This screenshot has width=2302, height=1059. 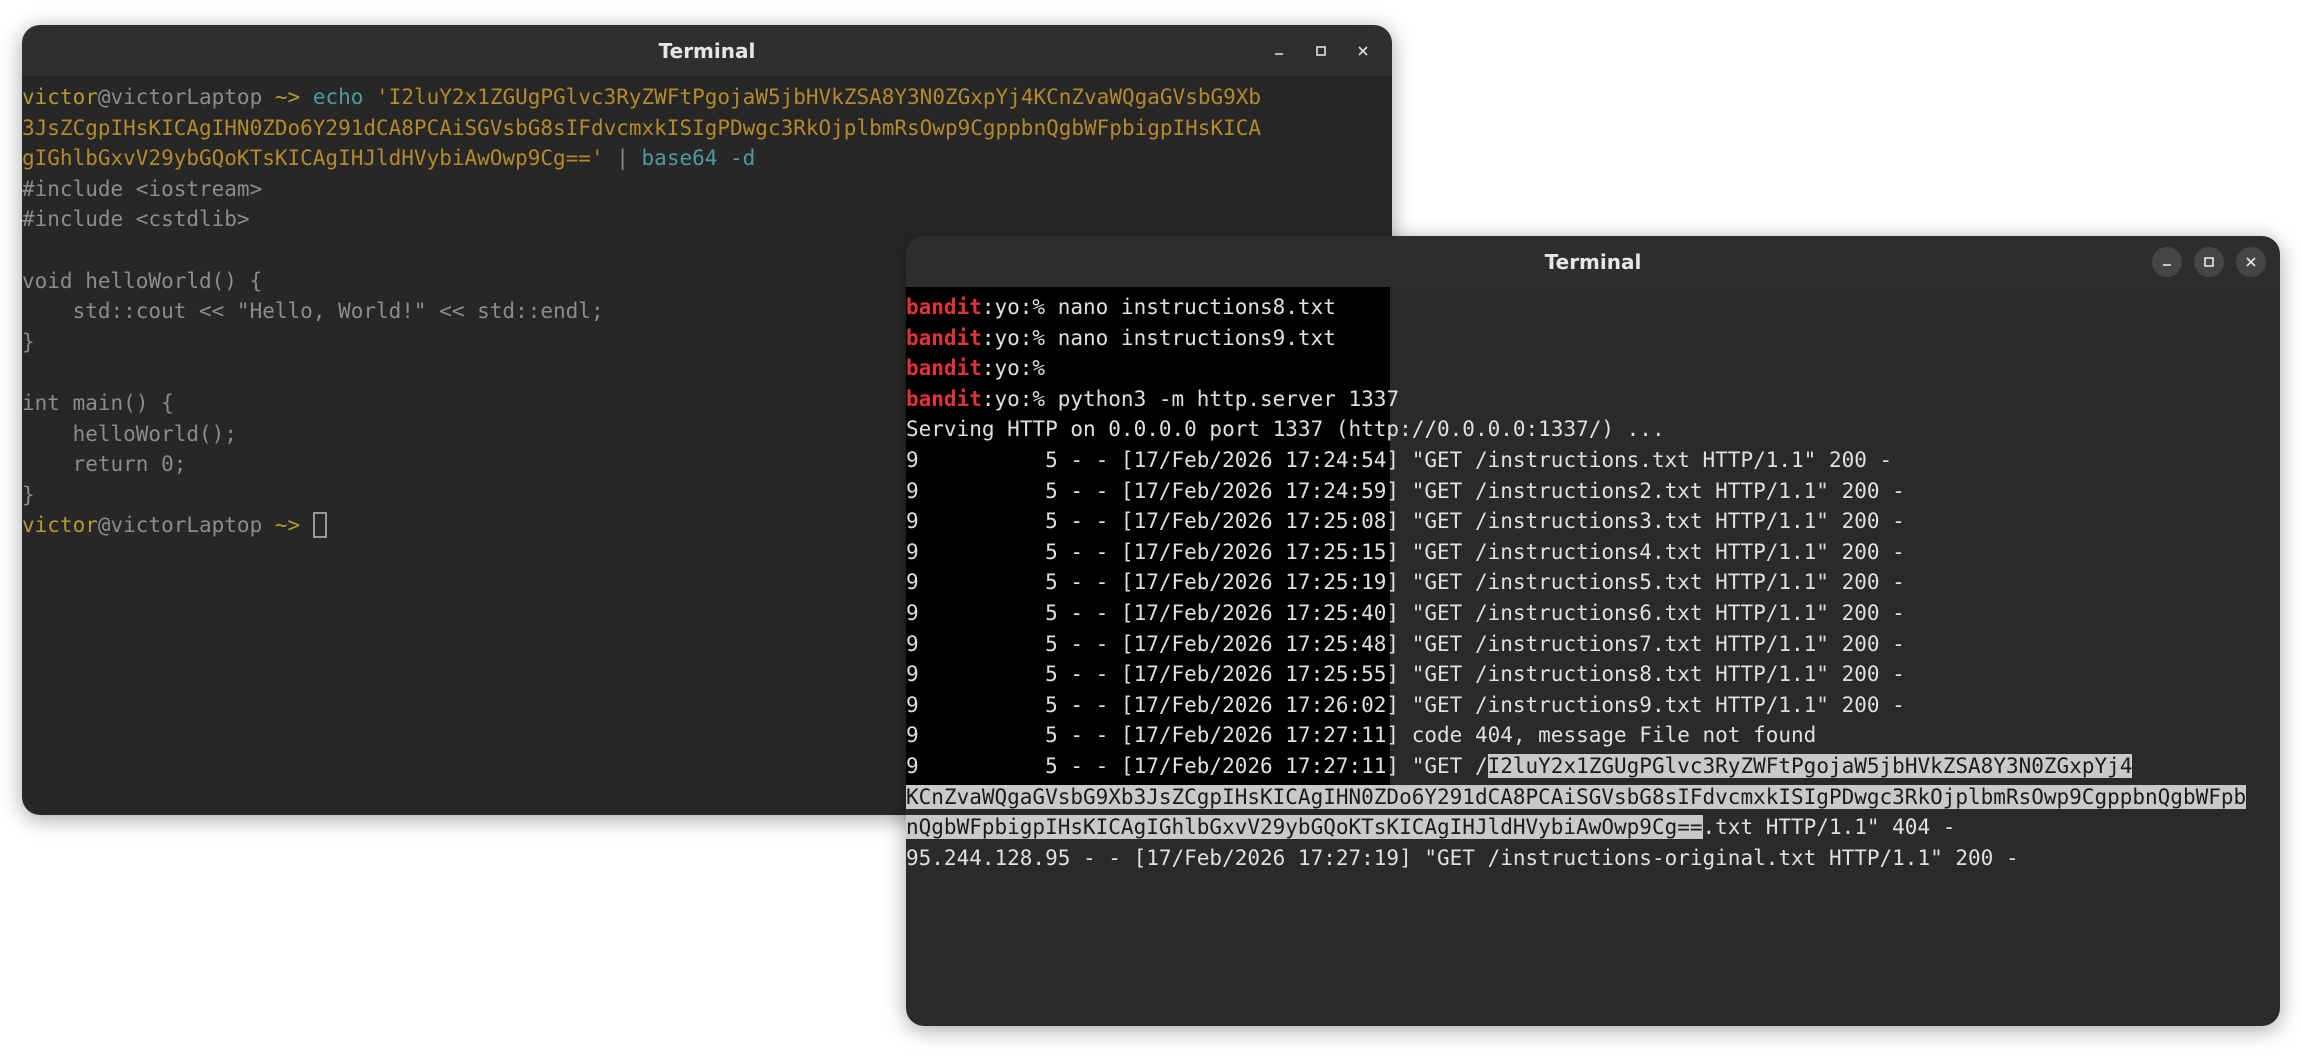 What do you see at coordinates (98, 402) in the screenshot?
I see `terminal-text: int main() {` at bounding box center [98, 402].